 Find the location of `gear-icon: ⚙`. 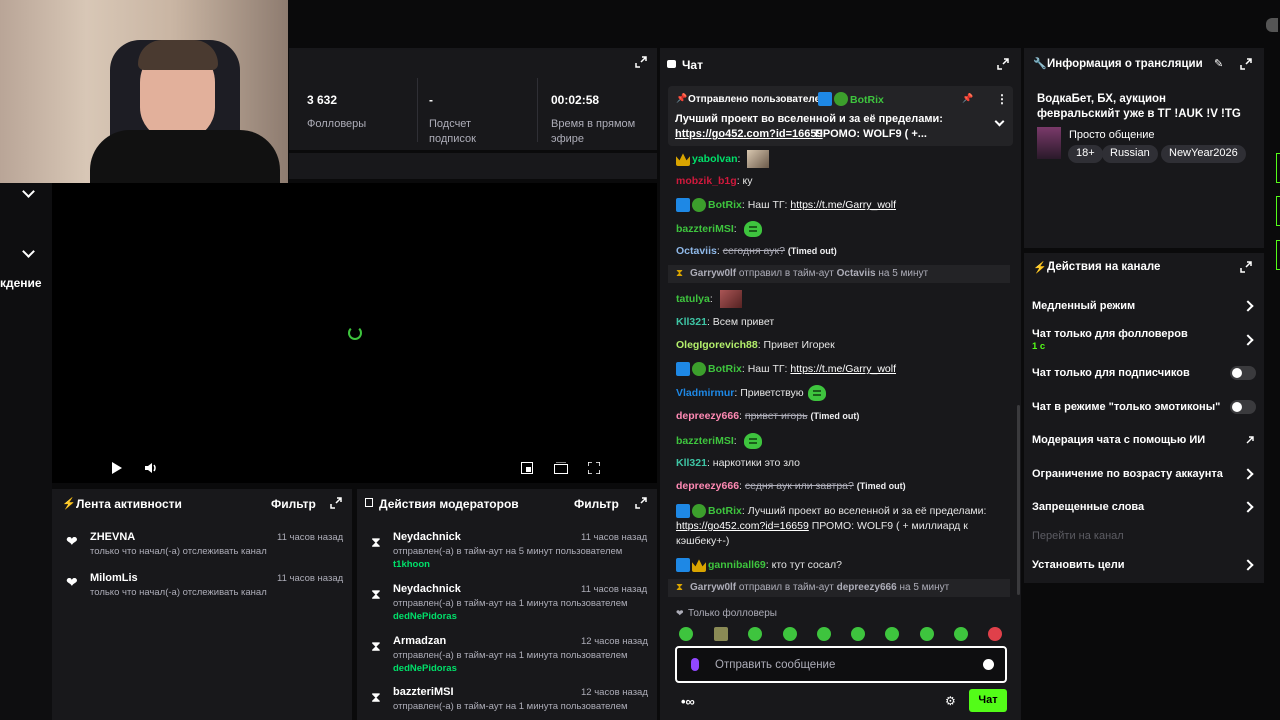

gear-icon: ⚙ is located at coordinates (950, 701).